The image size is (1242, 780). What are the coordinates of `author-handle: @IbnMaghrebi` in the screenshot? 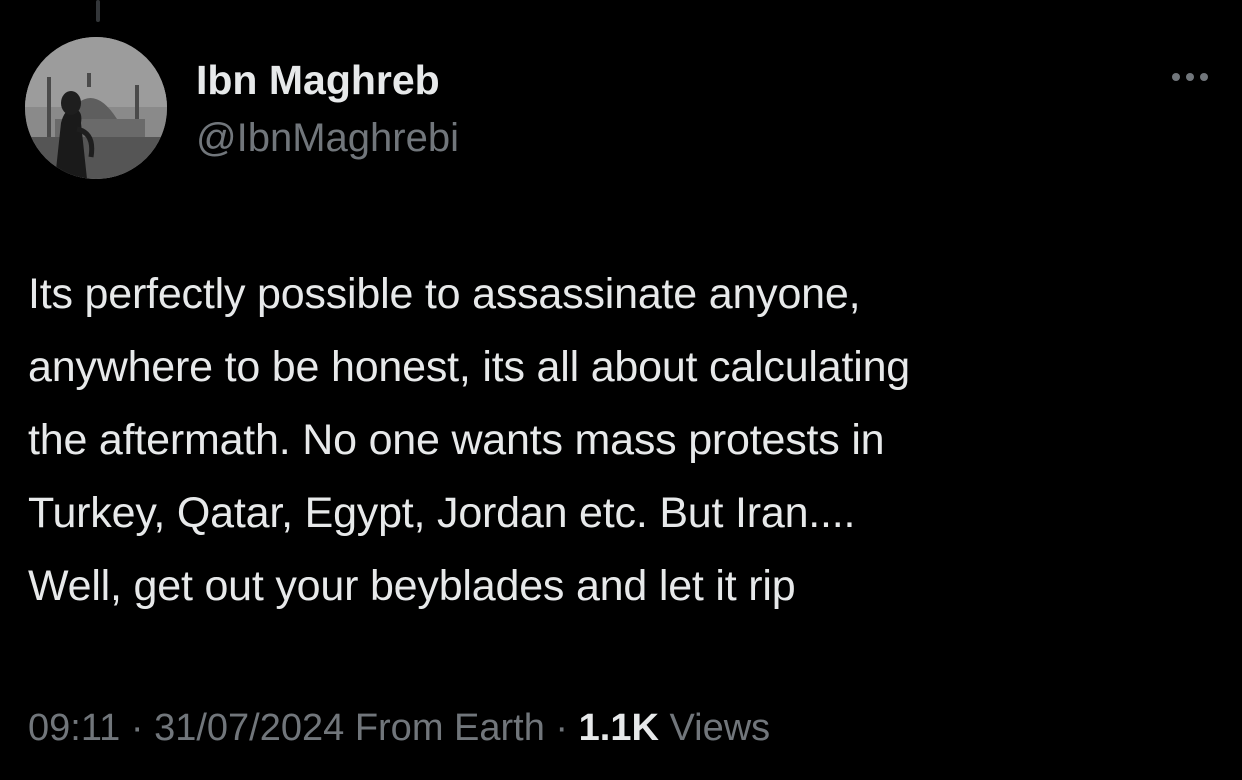 It's located at (327, 138).